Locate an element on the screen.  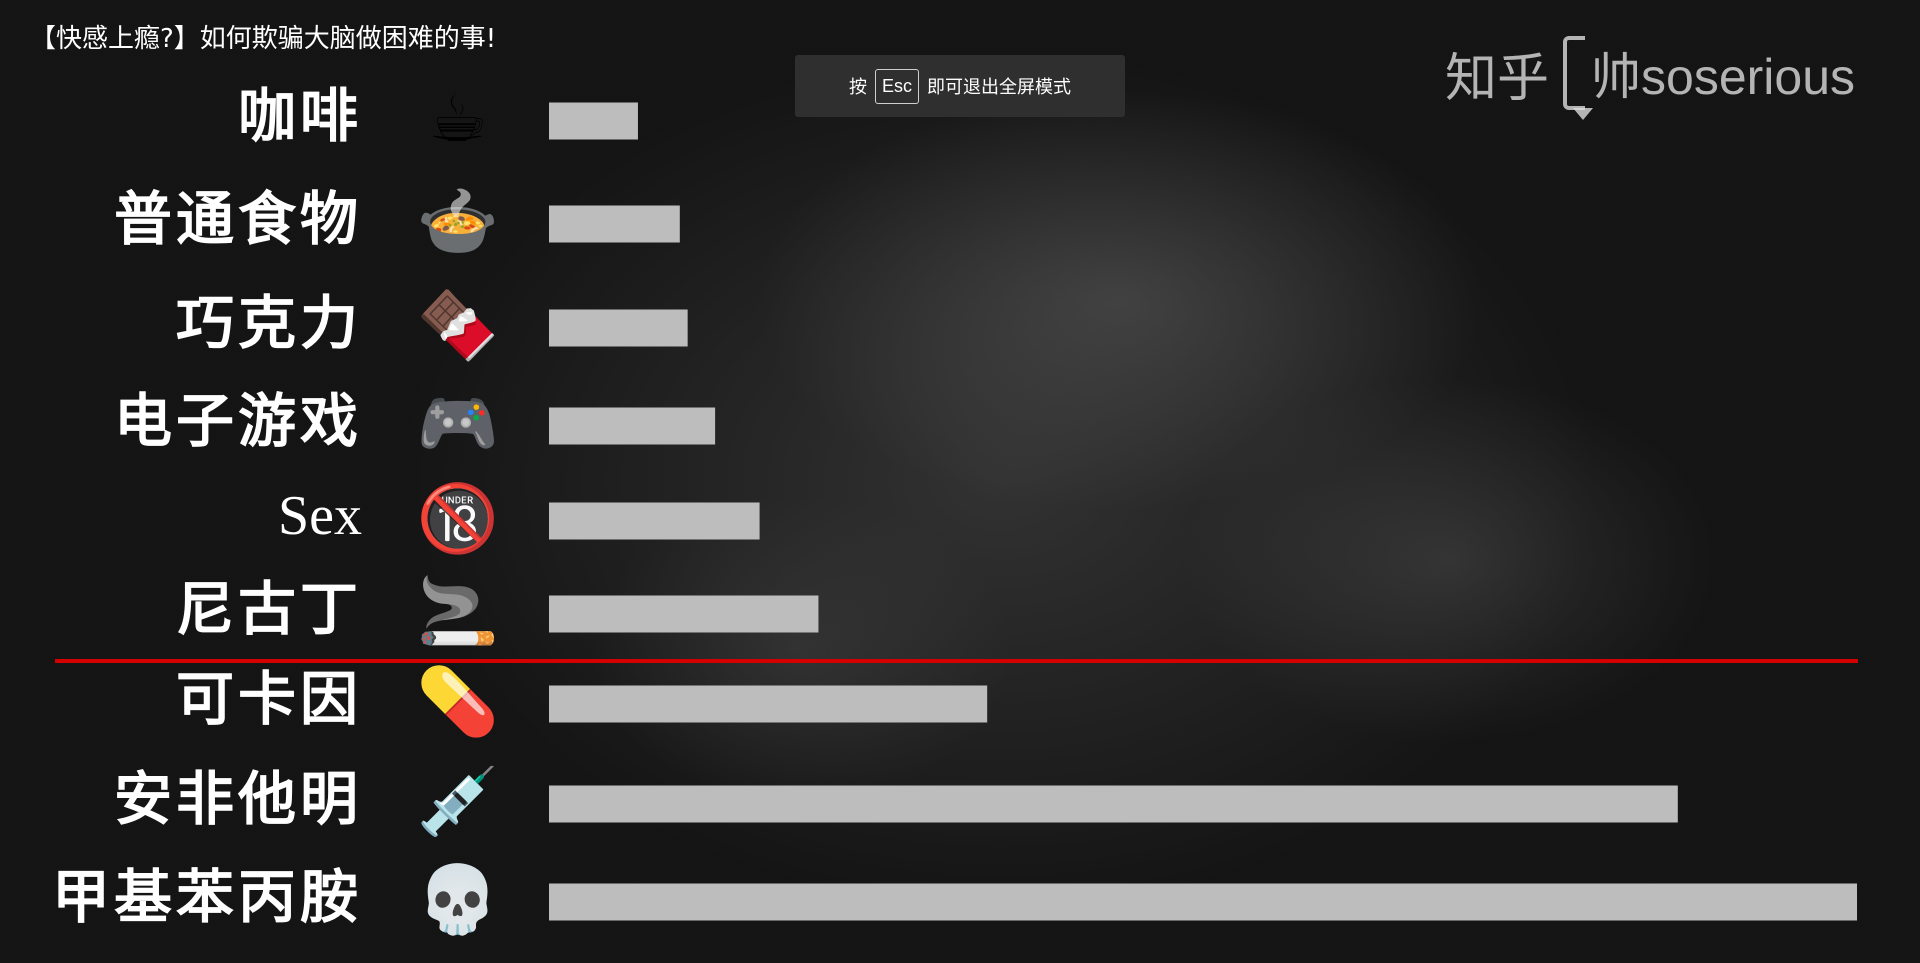
syringe-icon: 💉 is located at coordinates (458, 801).